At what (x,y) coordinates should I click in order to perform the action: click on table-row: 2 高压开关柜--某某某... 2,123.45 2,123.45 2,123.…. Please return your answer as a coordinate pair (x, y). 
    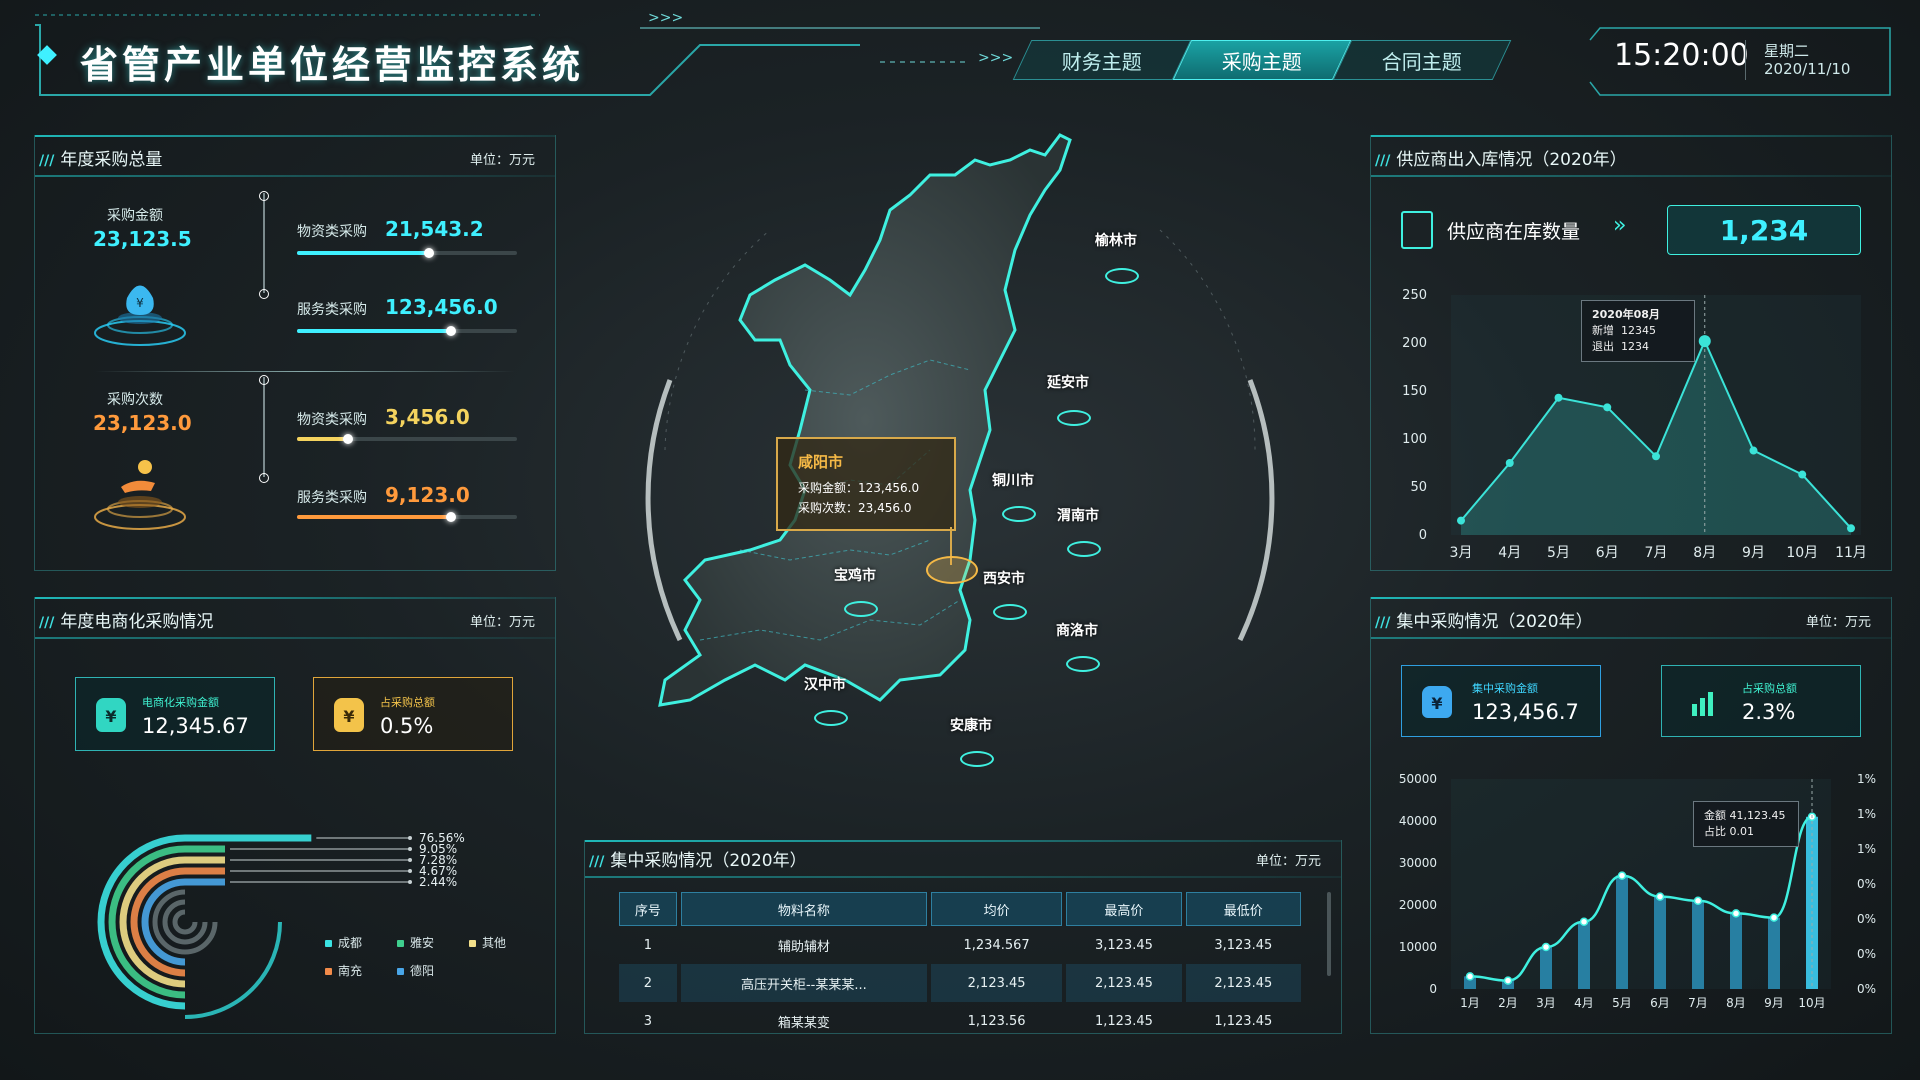
    Looking at the image, I should click on (960, 983).